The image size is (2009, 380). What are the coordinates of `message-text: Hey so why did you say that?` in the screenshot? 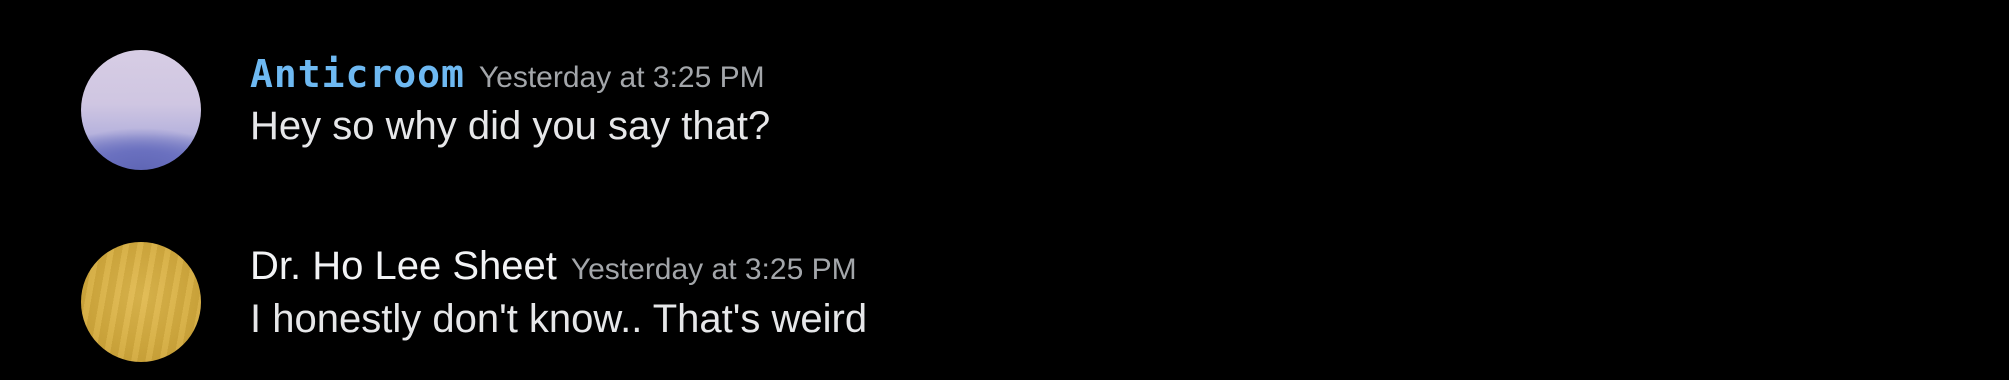 It's located at (510, 126).